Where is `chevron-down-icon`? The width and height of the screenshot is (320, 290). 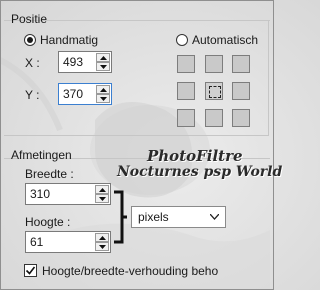
chevron-down-icon is located at coordinates (214, 217).